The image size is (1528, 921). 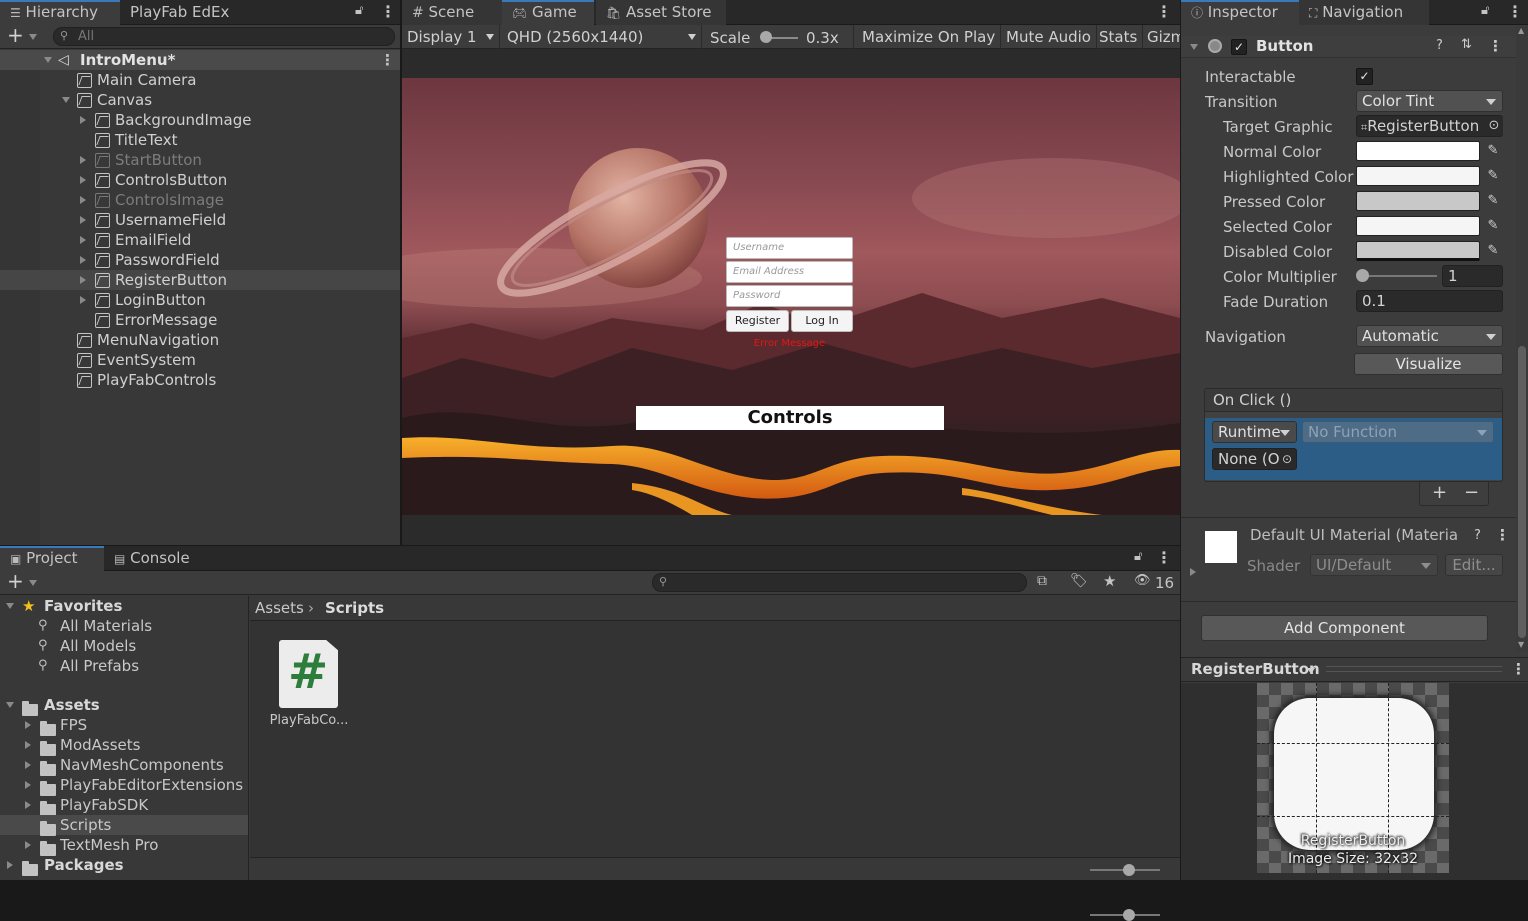 What do you see at coordinates (200, 80) in the screenshot?
I see `hierarchy-item: Main Camera` at bounding box center [200, 80].